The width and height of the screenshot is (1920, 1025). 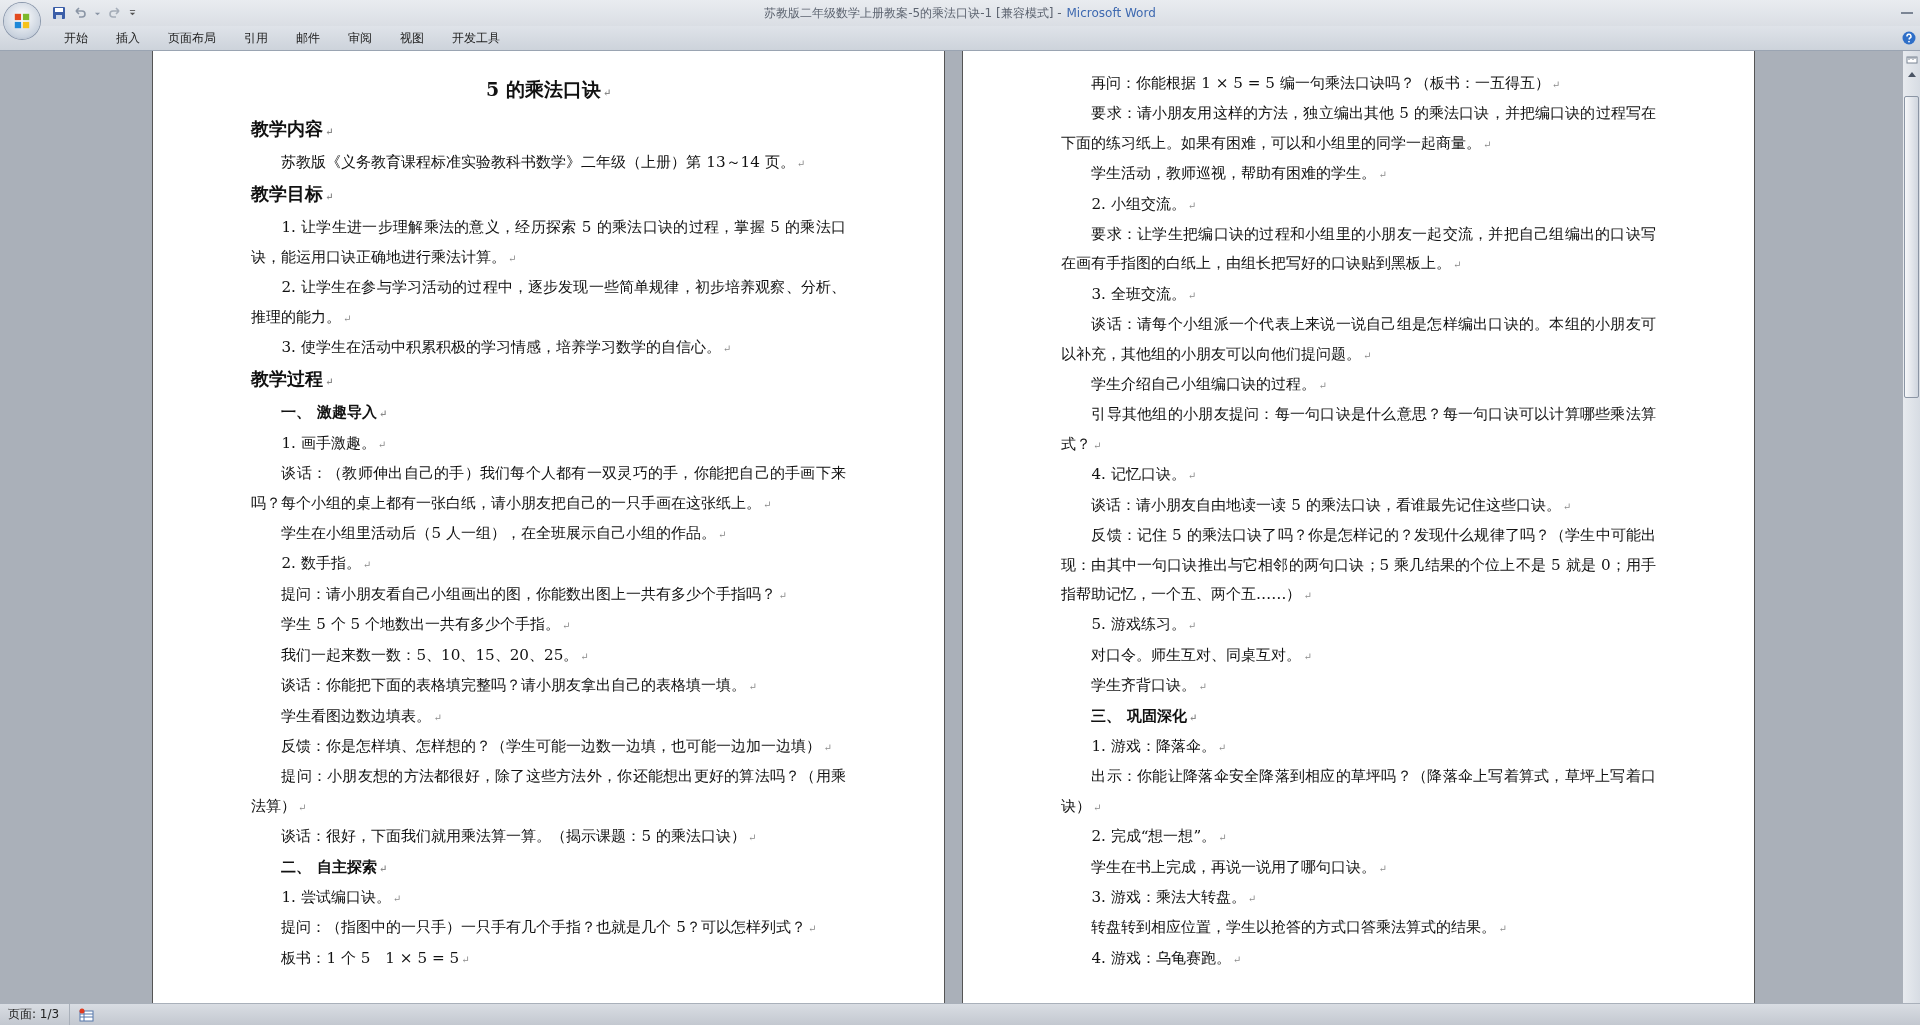 I want to click on paragraph: 2. 数手指。↵, so click(x=326, y=564).